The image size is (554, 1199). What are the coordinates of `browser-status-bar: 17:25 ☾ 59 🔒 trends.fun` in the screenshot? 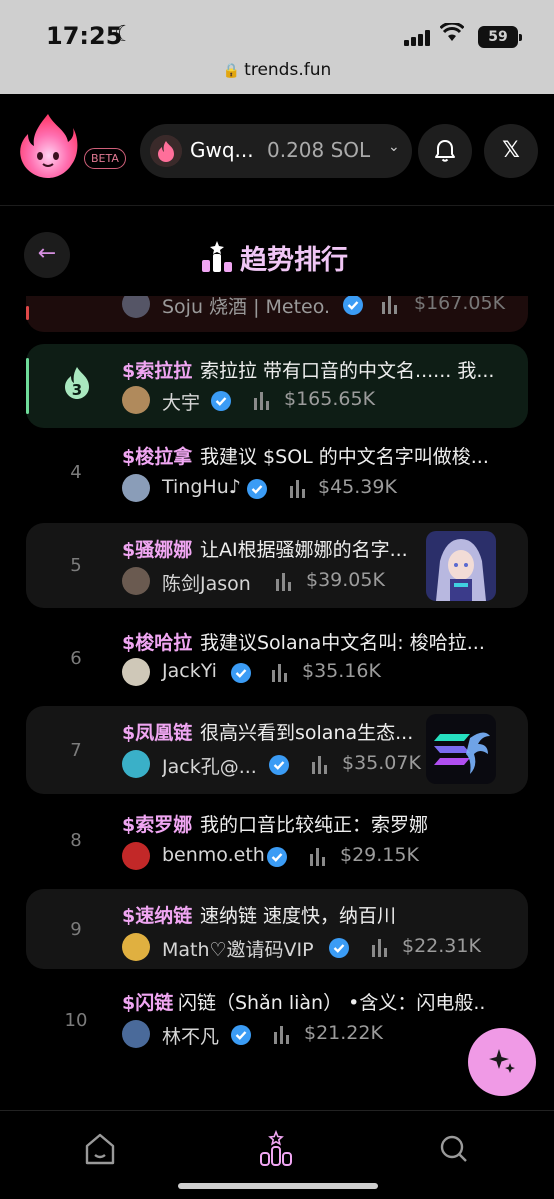 It's located at (277, 47).